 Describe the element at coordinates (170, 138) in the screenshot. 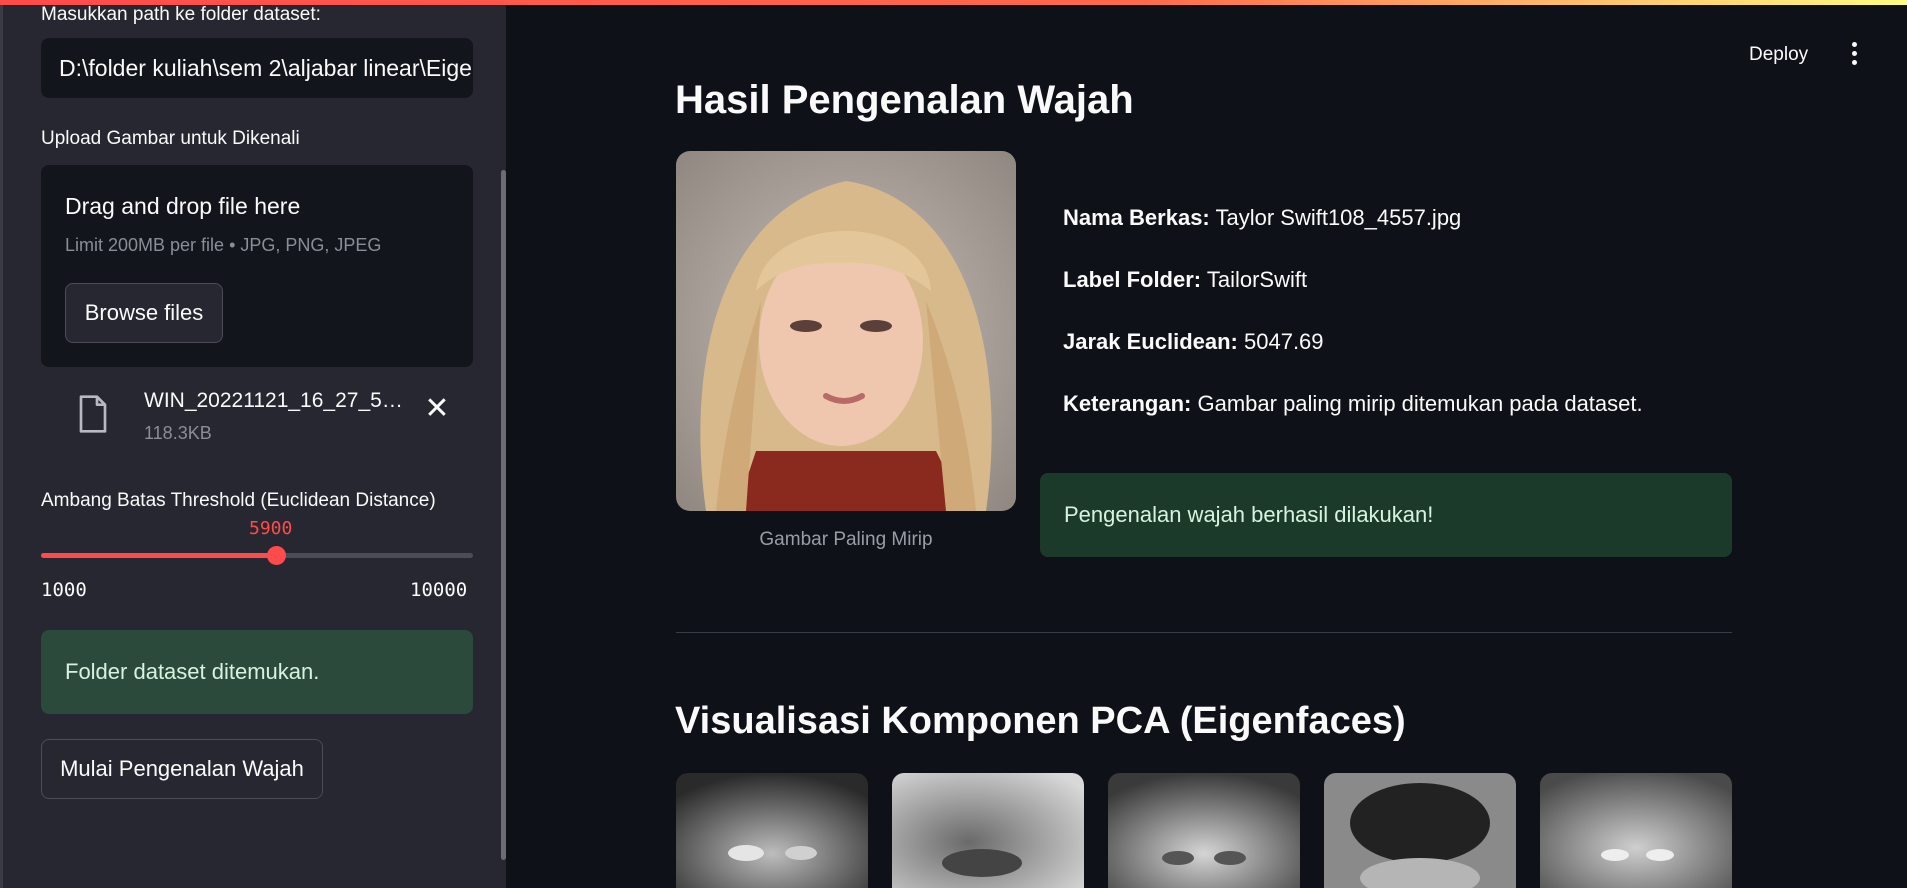

I see `upload-label: Upload Gambar untuk Dikenali` at that location.